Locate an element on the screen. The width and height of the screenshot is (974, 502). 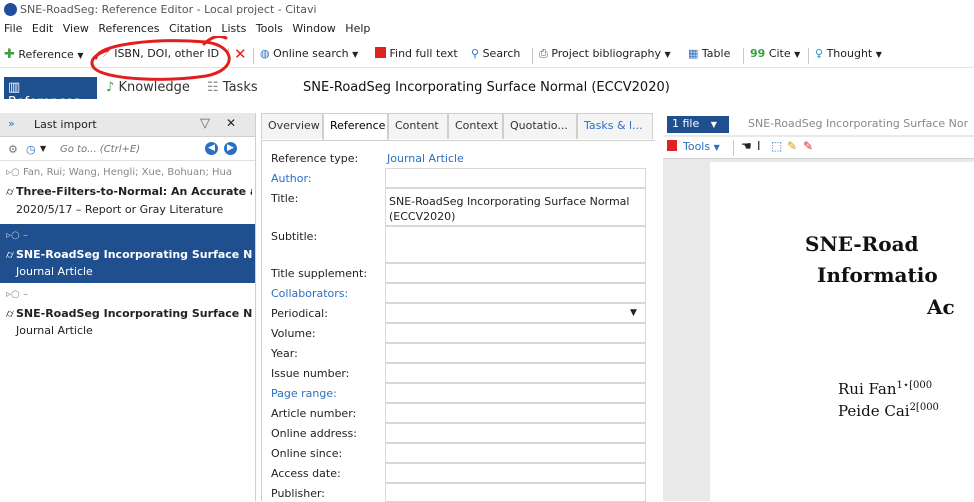
periodical-select is located at coordinates (515, 313).